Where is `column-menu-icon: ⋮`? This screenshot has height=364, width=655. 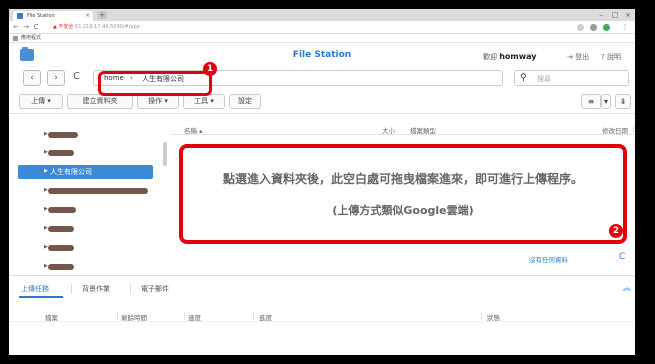 column-menu-icon: ⋮ is located at coordinates (632, 129).